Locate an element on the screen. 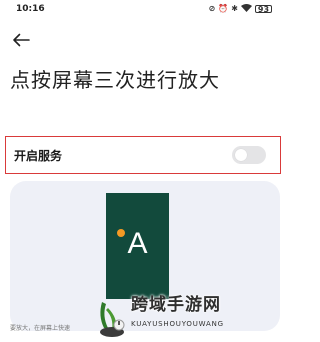  watermark-subtitle: KUAYUSHOUYOUWANG is located at coordinates (177, 324).